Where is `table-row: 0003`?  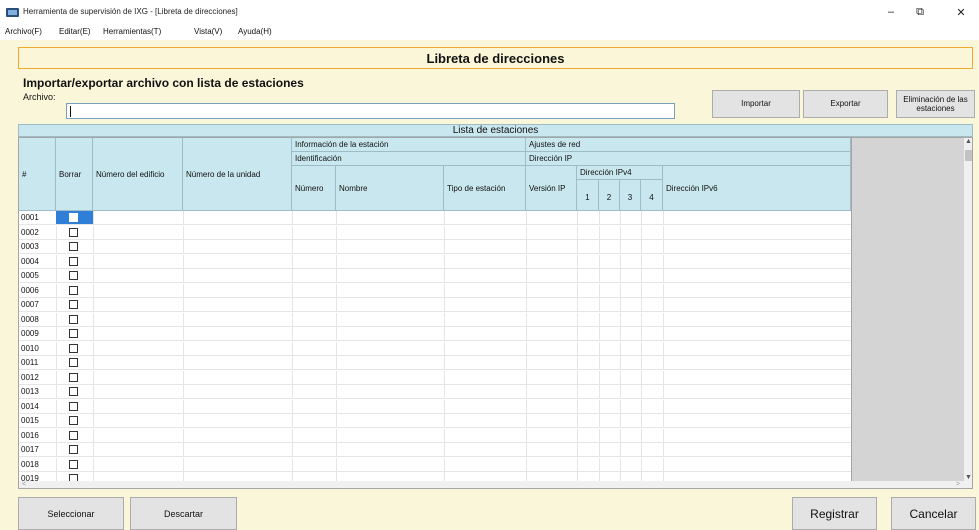
table-row: 0003 is located at coordinates (435, 247).